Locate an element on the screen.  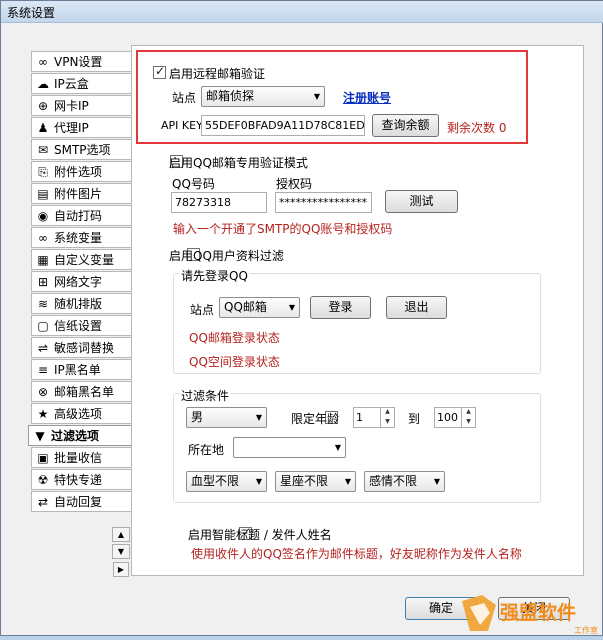
sidebar-item-11: ⊞ 网络文字 is located at coordinates (81, 281).